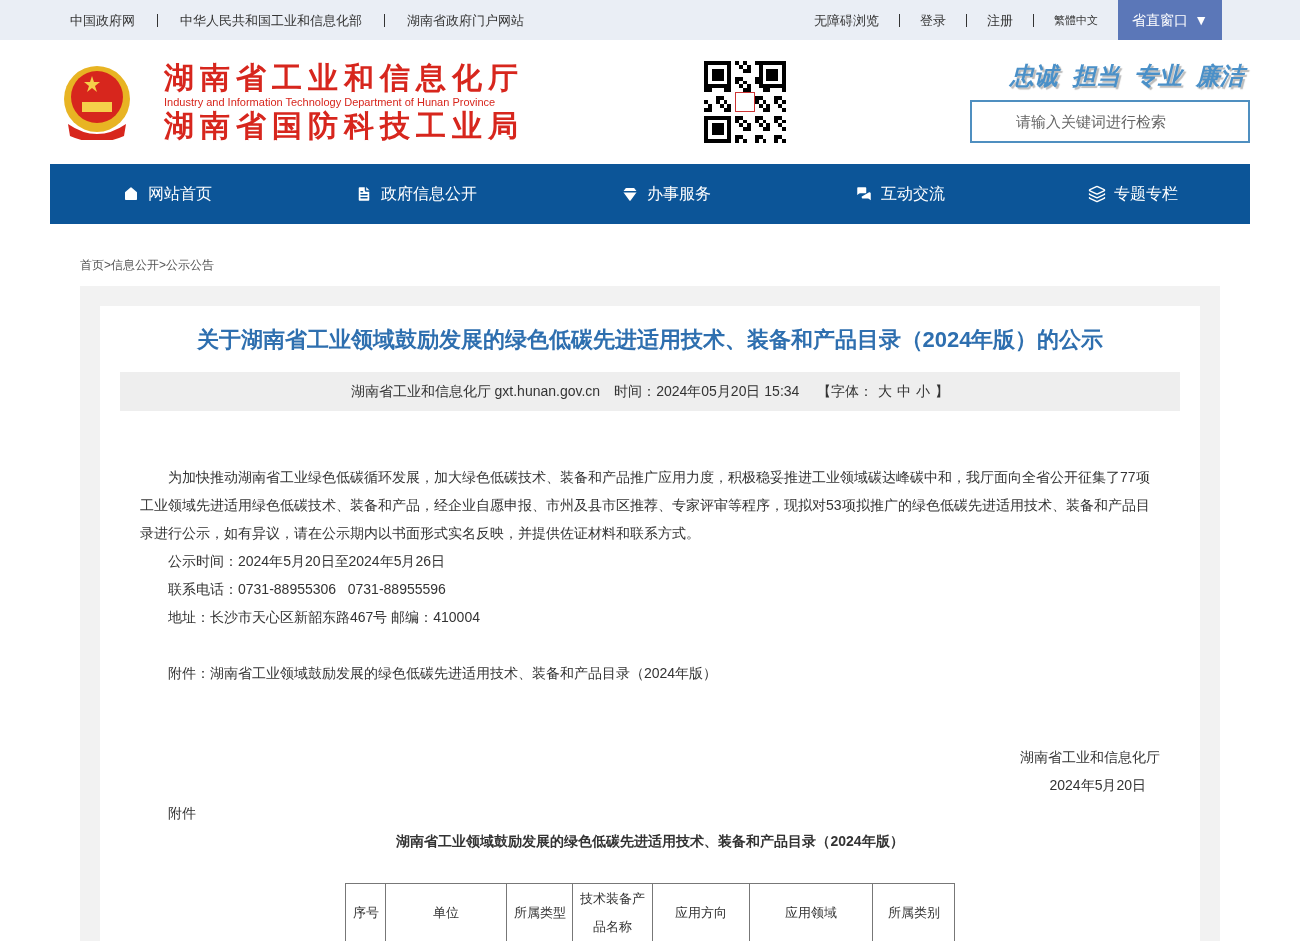 The image size is (1300, 941). Describe the element at coordinates (166, 194) in the screenshot. I see `nav-item: 网站首页` at that location.